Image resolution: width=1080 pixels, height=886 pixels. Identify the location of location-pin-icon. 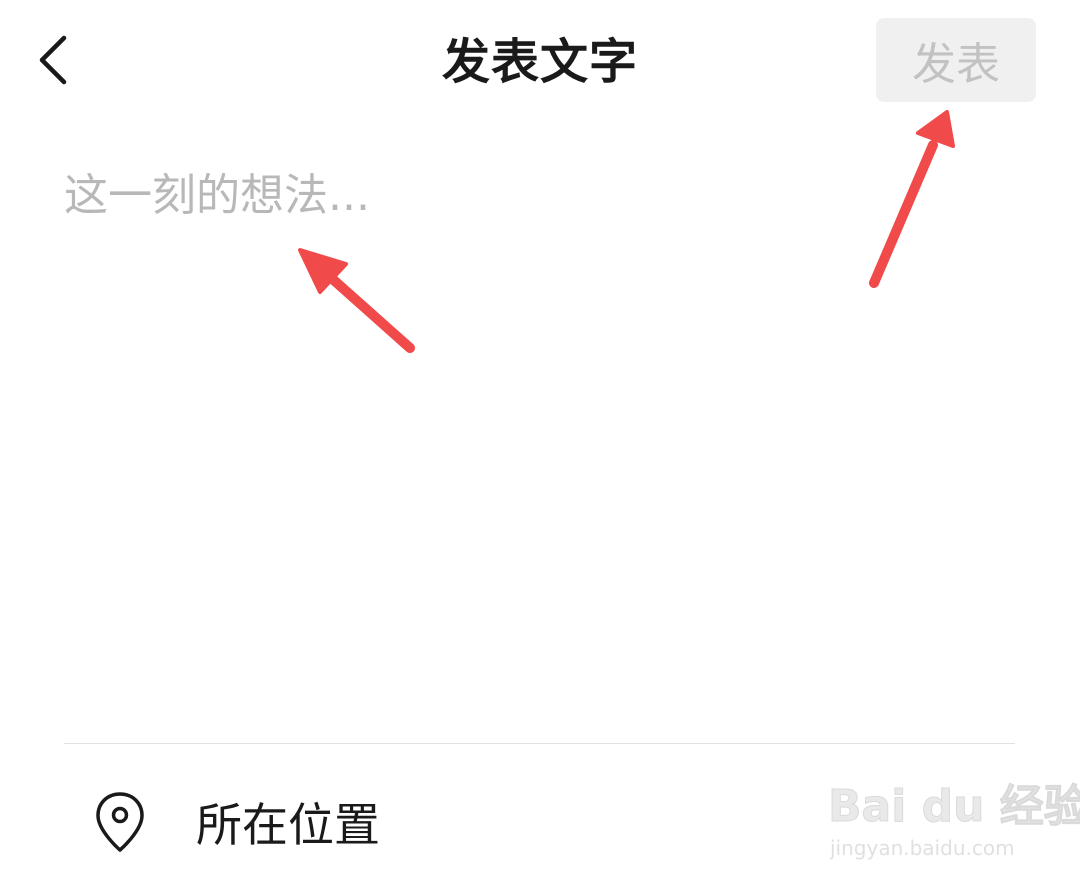
(120, 822).